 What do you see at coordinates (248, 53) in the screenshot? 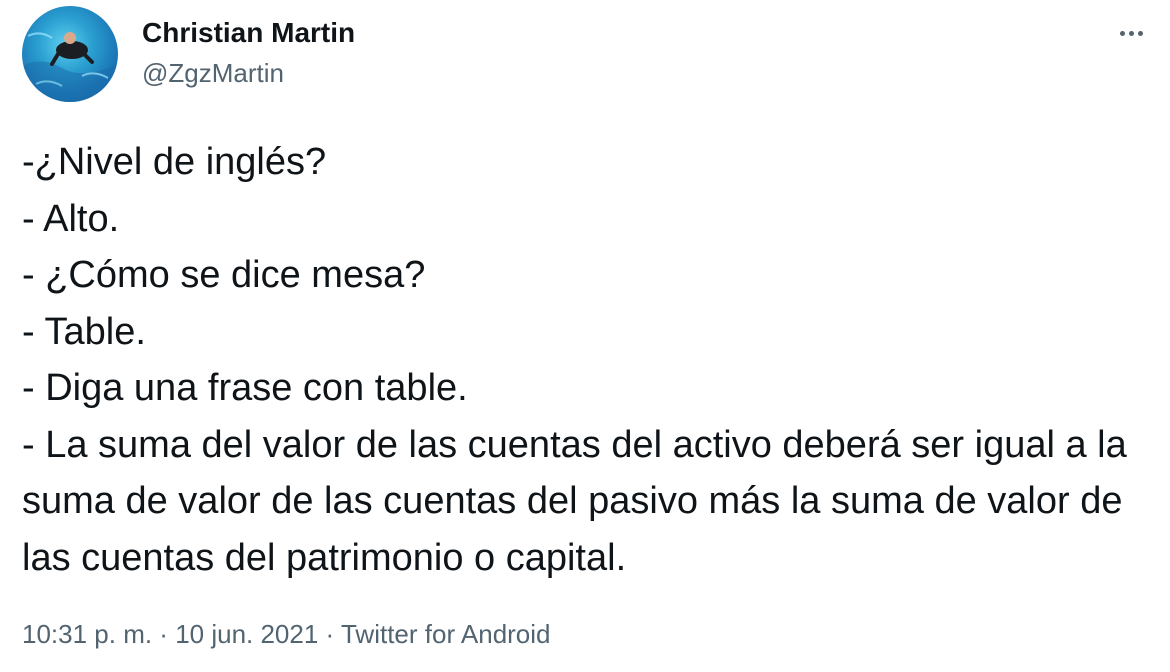
I see `user-block: Christian Martin @ZgzMartin` at bounding box center [248, 53].